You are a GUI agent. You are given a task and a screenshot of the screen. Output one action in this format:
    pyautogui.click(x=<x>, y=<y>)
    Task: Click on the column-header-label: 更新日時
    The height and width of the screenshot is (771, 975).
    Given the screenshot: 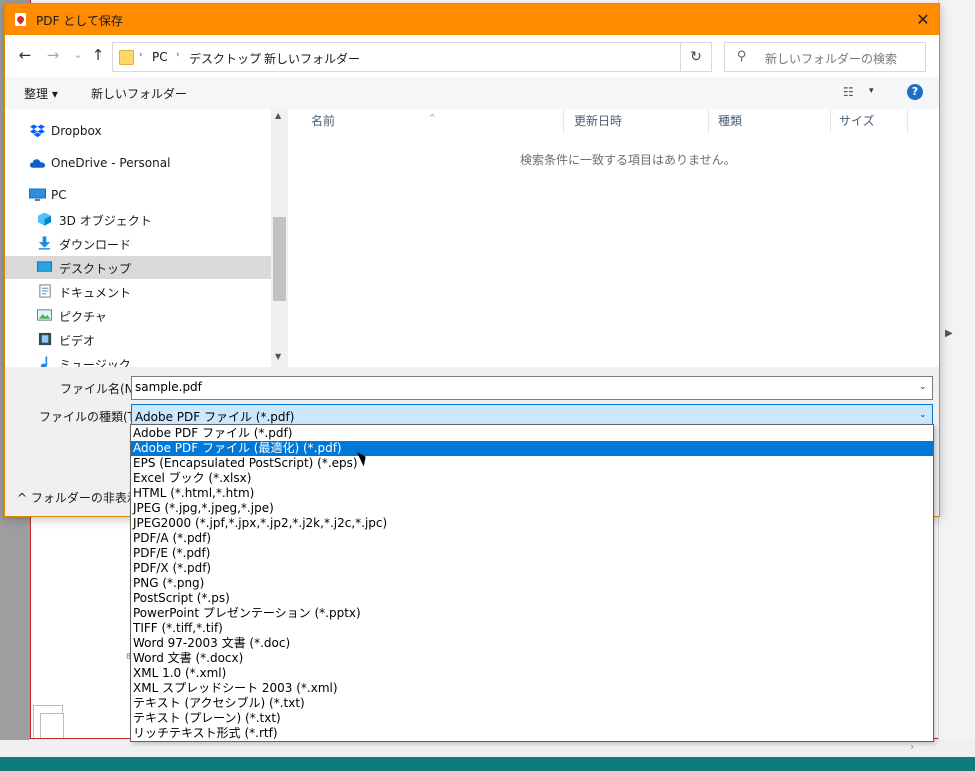 What is the action you would take?
    pyautogui.click(x=598, y=121)
    